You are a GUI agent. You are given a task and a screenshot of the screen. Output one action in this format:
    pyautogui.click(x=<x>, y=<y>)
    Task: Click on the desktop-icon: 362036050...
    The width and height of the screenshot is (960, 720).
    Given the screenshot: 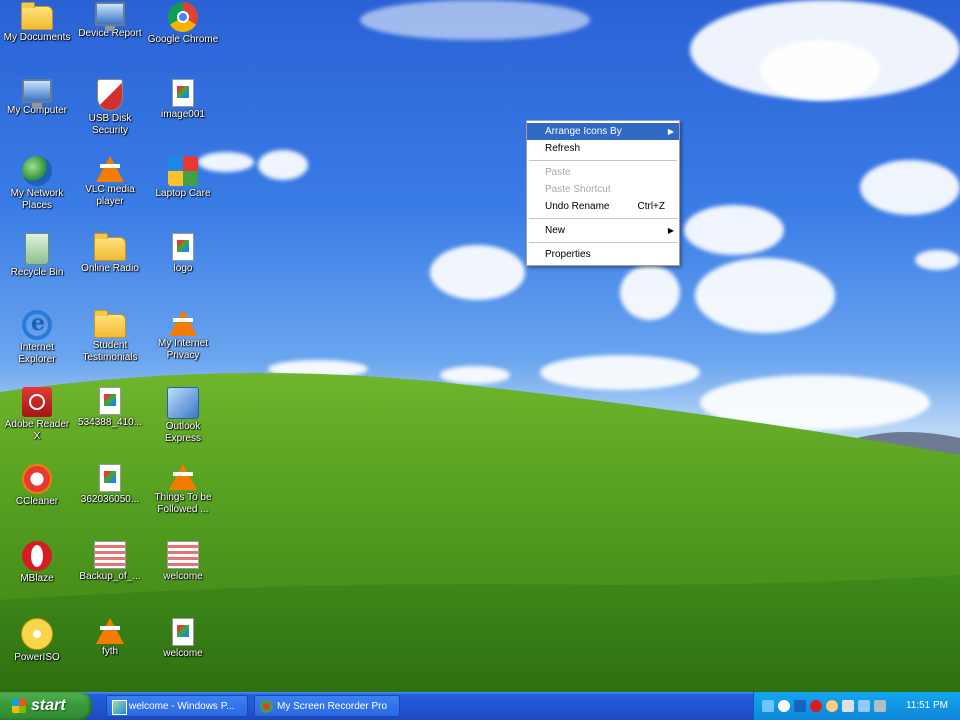 What is the action you would take?
    pyautogui.click(x=110, y=498)
    